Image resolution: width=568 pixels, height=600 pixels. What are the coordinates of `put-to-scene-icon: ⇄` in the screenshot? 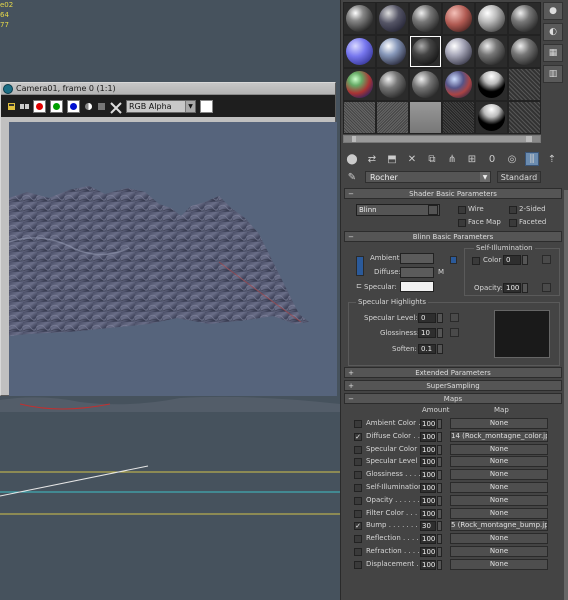 It's located at (372, 159).